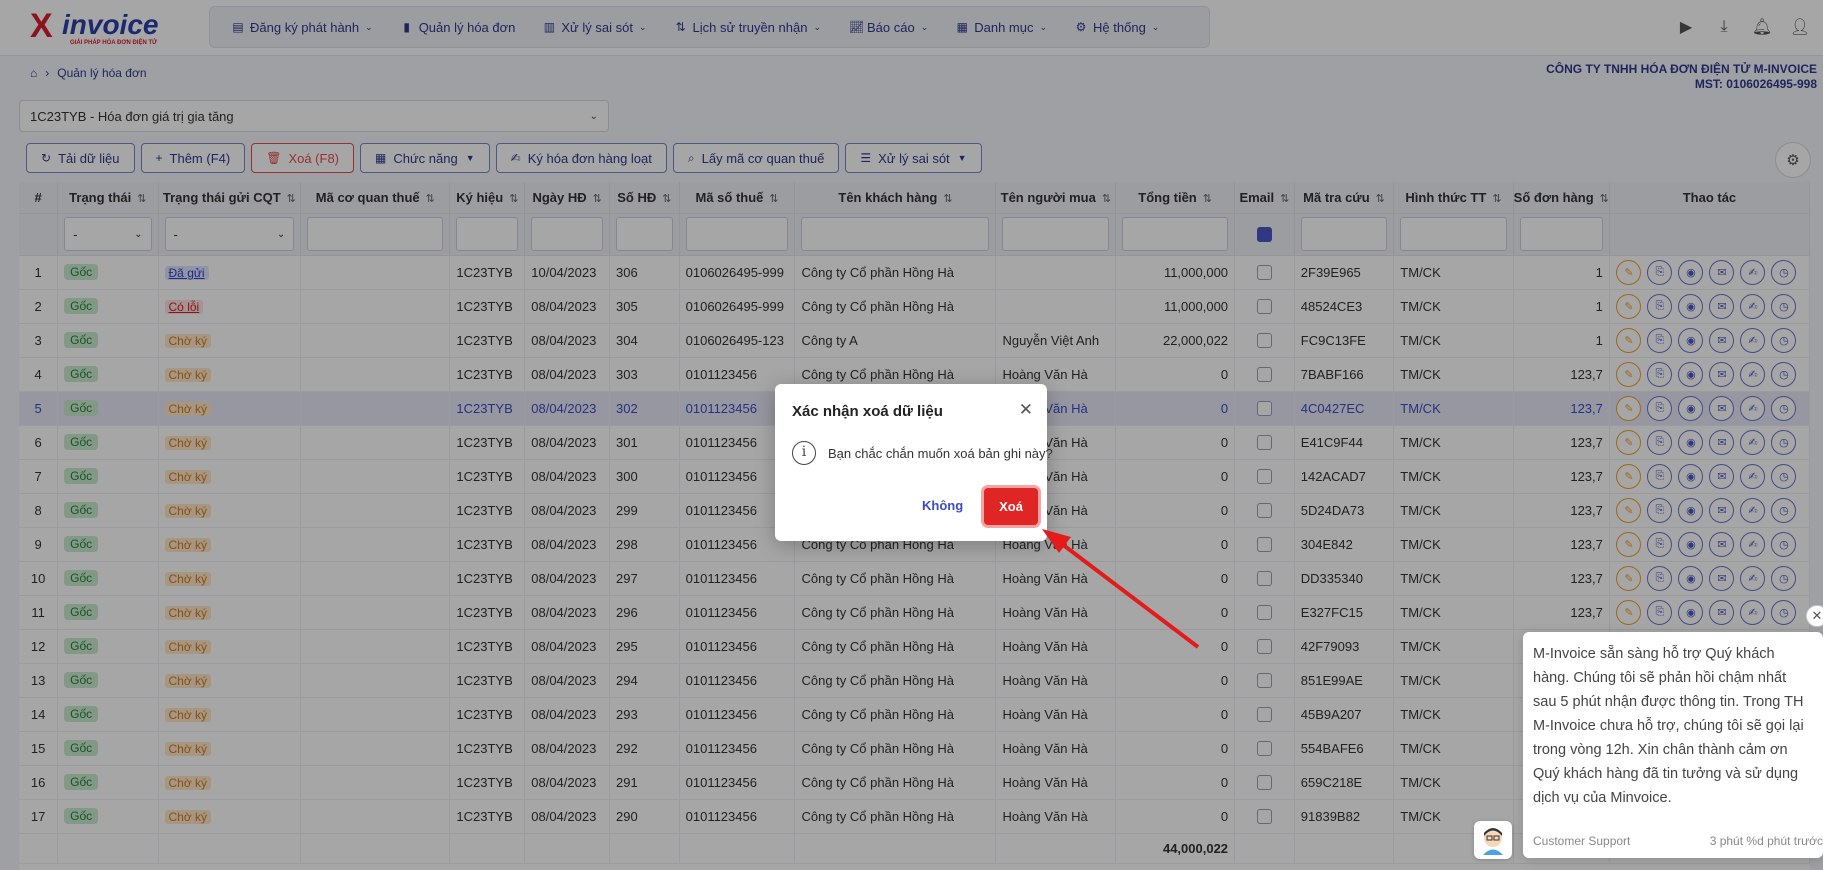  Describe the element at coordinates (940, 453) in the screenshot. I see `dialog-message: Bạn chắc chắn muốn xoá bản ghi này?` at that location.